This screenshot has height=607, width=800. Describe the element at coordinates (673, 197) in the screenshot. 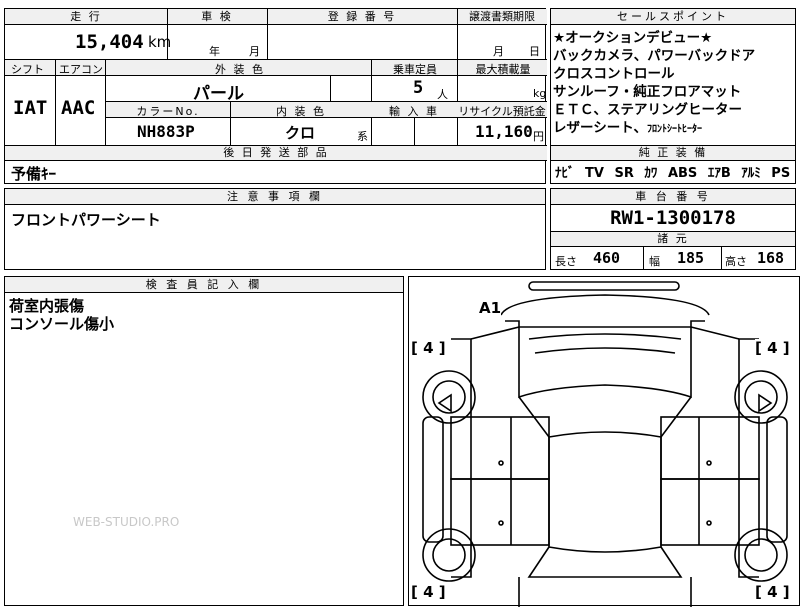

I see `chassis-label: 車 台 番 号` at that location.